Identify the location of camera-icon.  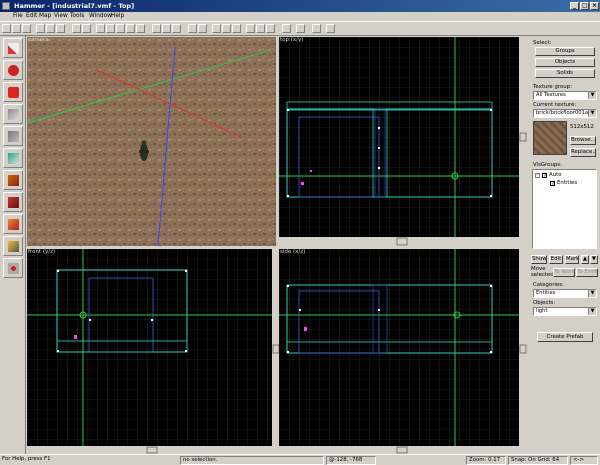
(13, 92).